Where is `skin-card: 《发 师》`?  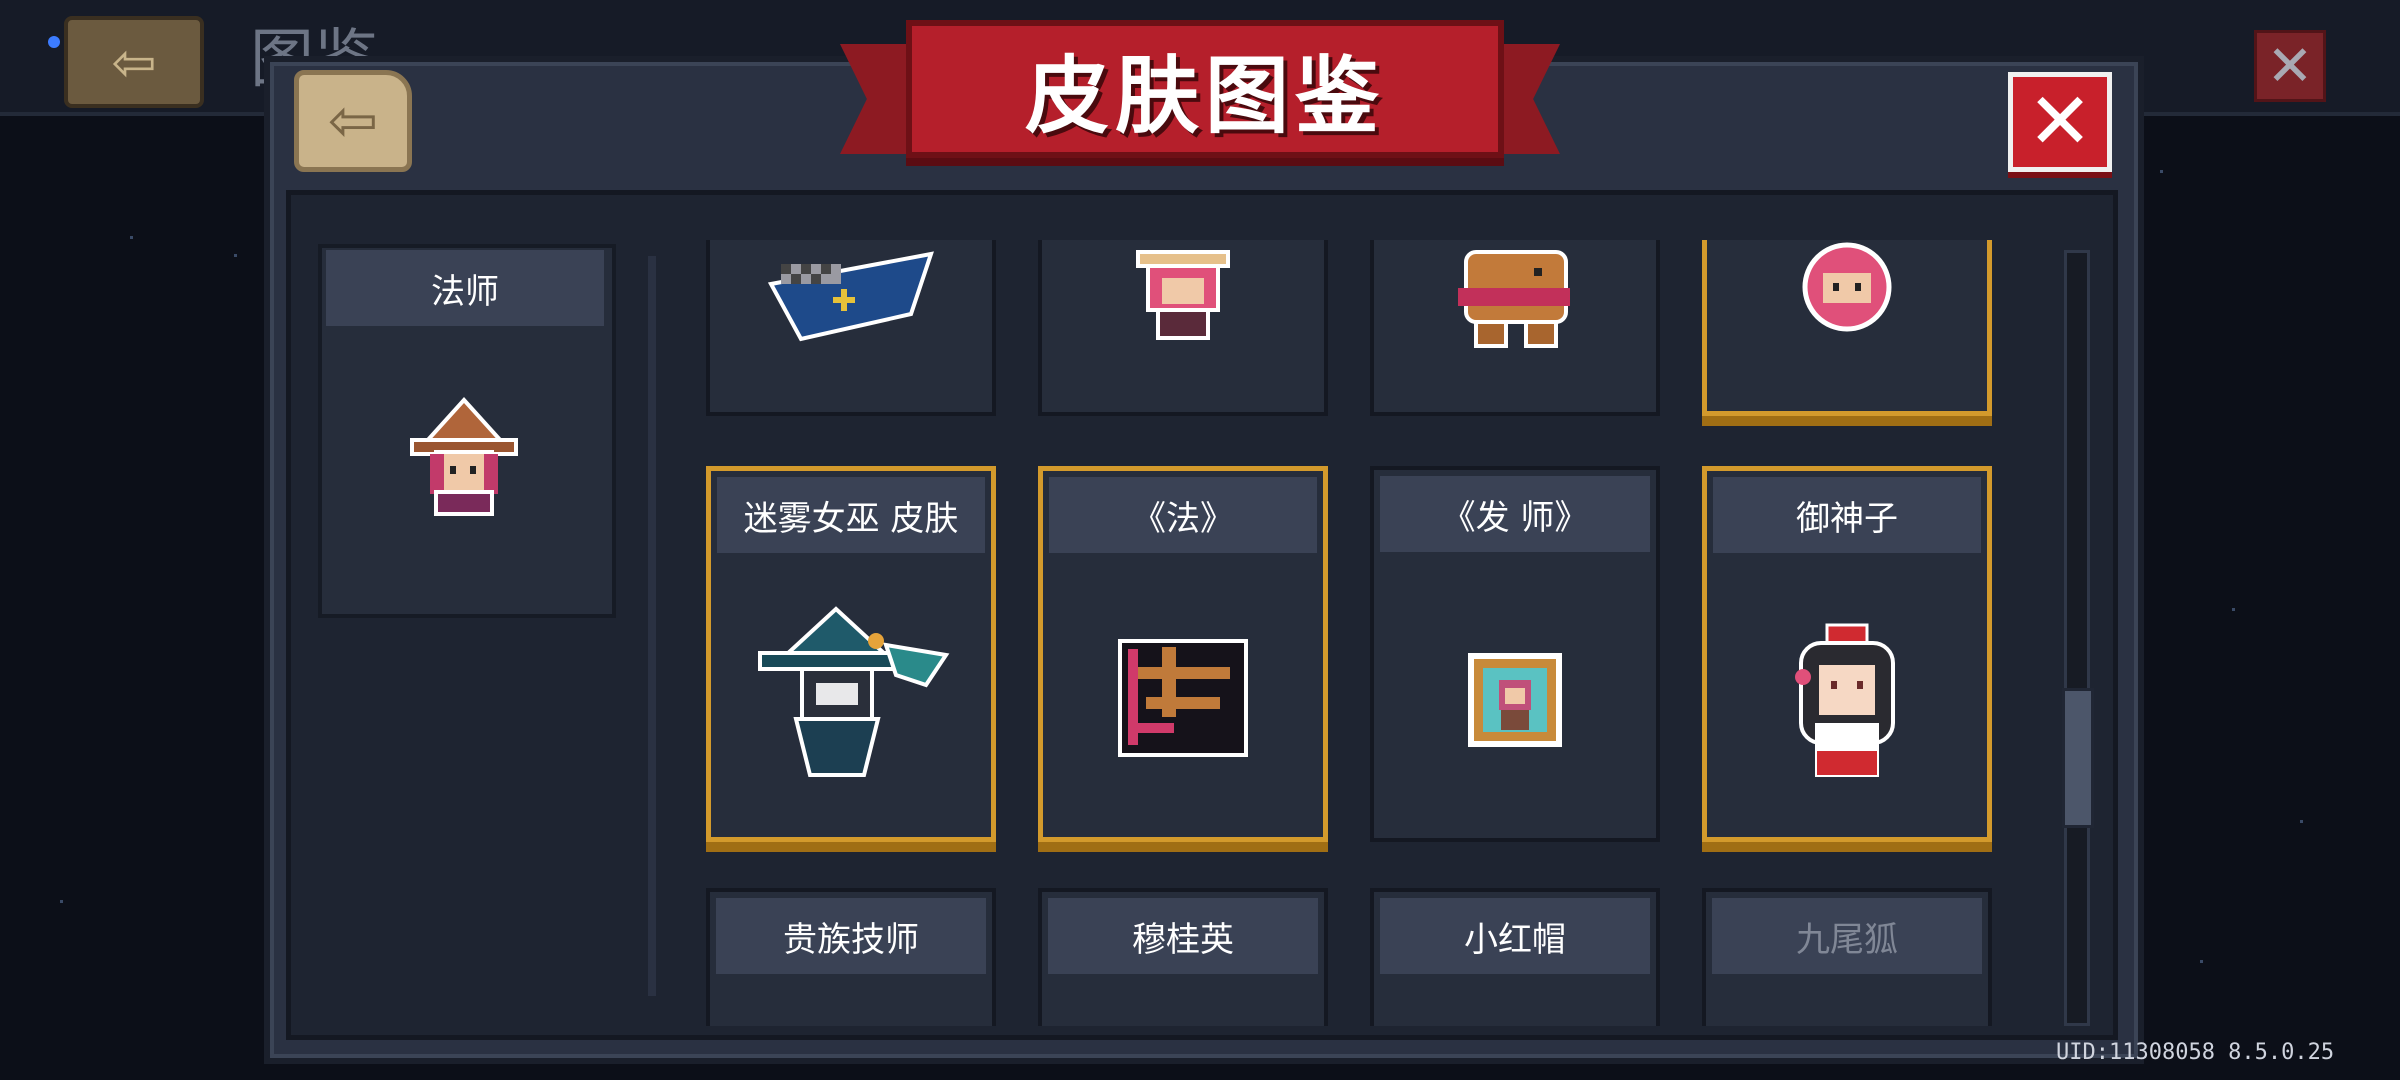 skin-card: 《发 师》 is located at coordinates (1515, 654).